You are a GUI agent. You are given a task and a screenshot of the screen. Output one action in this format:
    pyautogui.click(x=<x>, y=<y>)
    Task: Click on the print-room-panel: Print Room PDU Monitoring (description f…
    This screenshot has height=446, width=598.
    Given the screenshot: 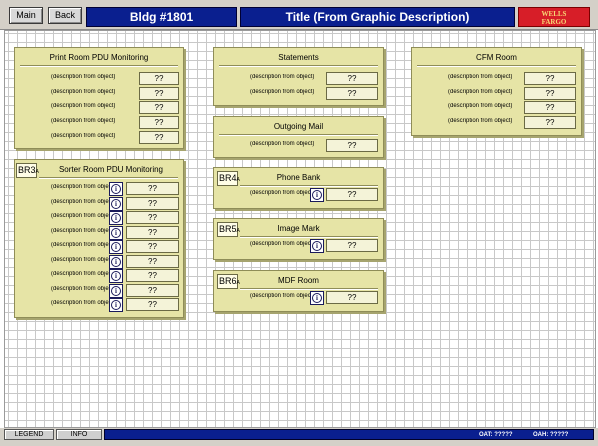 What is the action you would take?
    pyautogui.click(x=99, y=98)
    